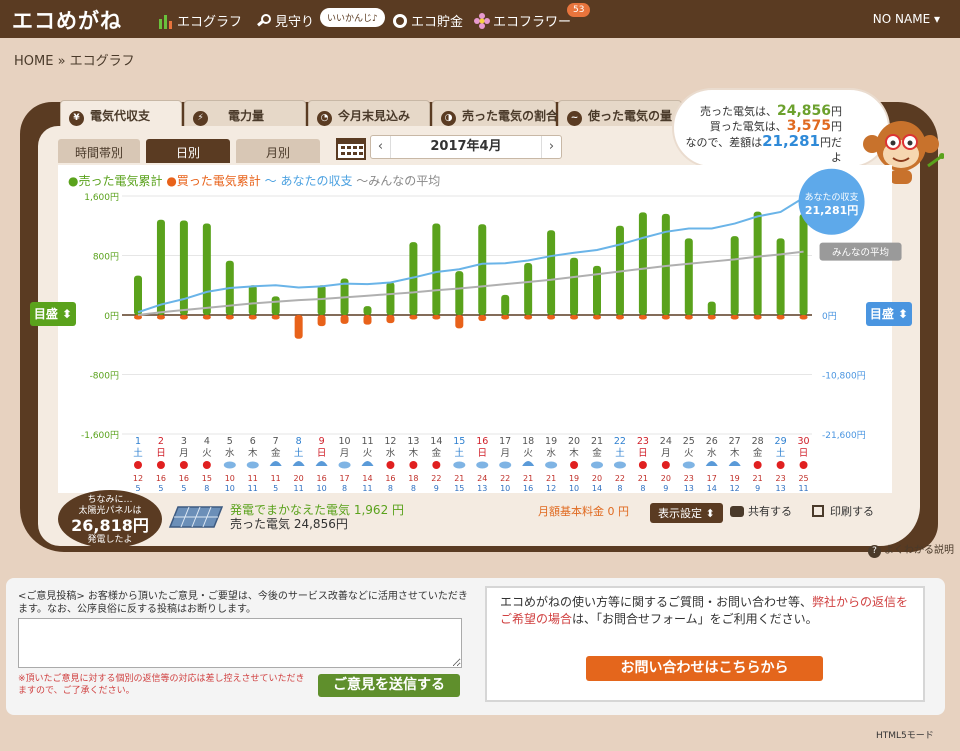  I want to click on tab-sold-ratio: ◑ 売った電気の割合, so click(495, 114).